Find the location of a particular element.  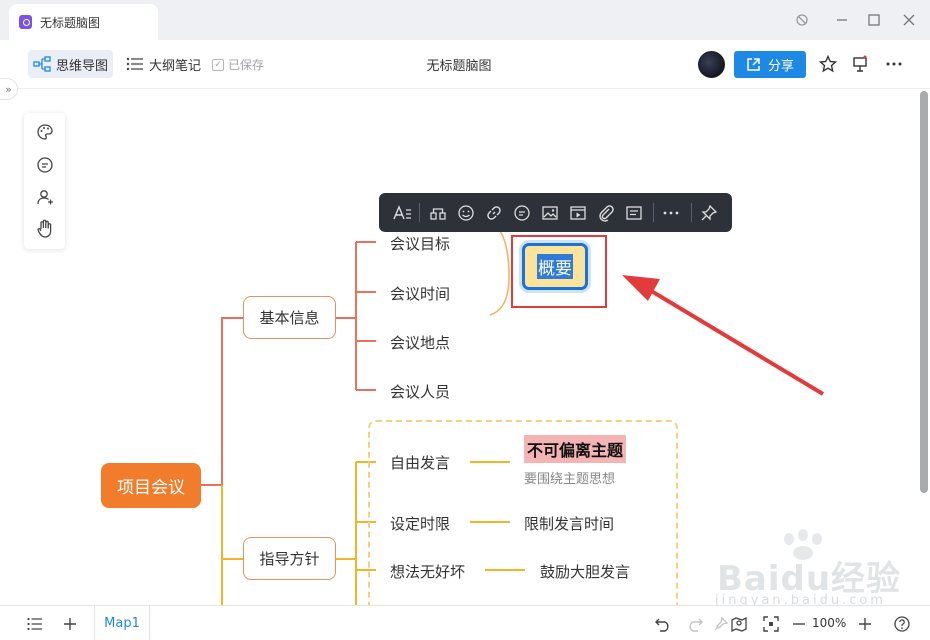

zoom-out-icon is located at coordinates (799, 624).